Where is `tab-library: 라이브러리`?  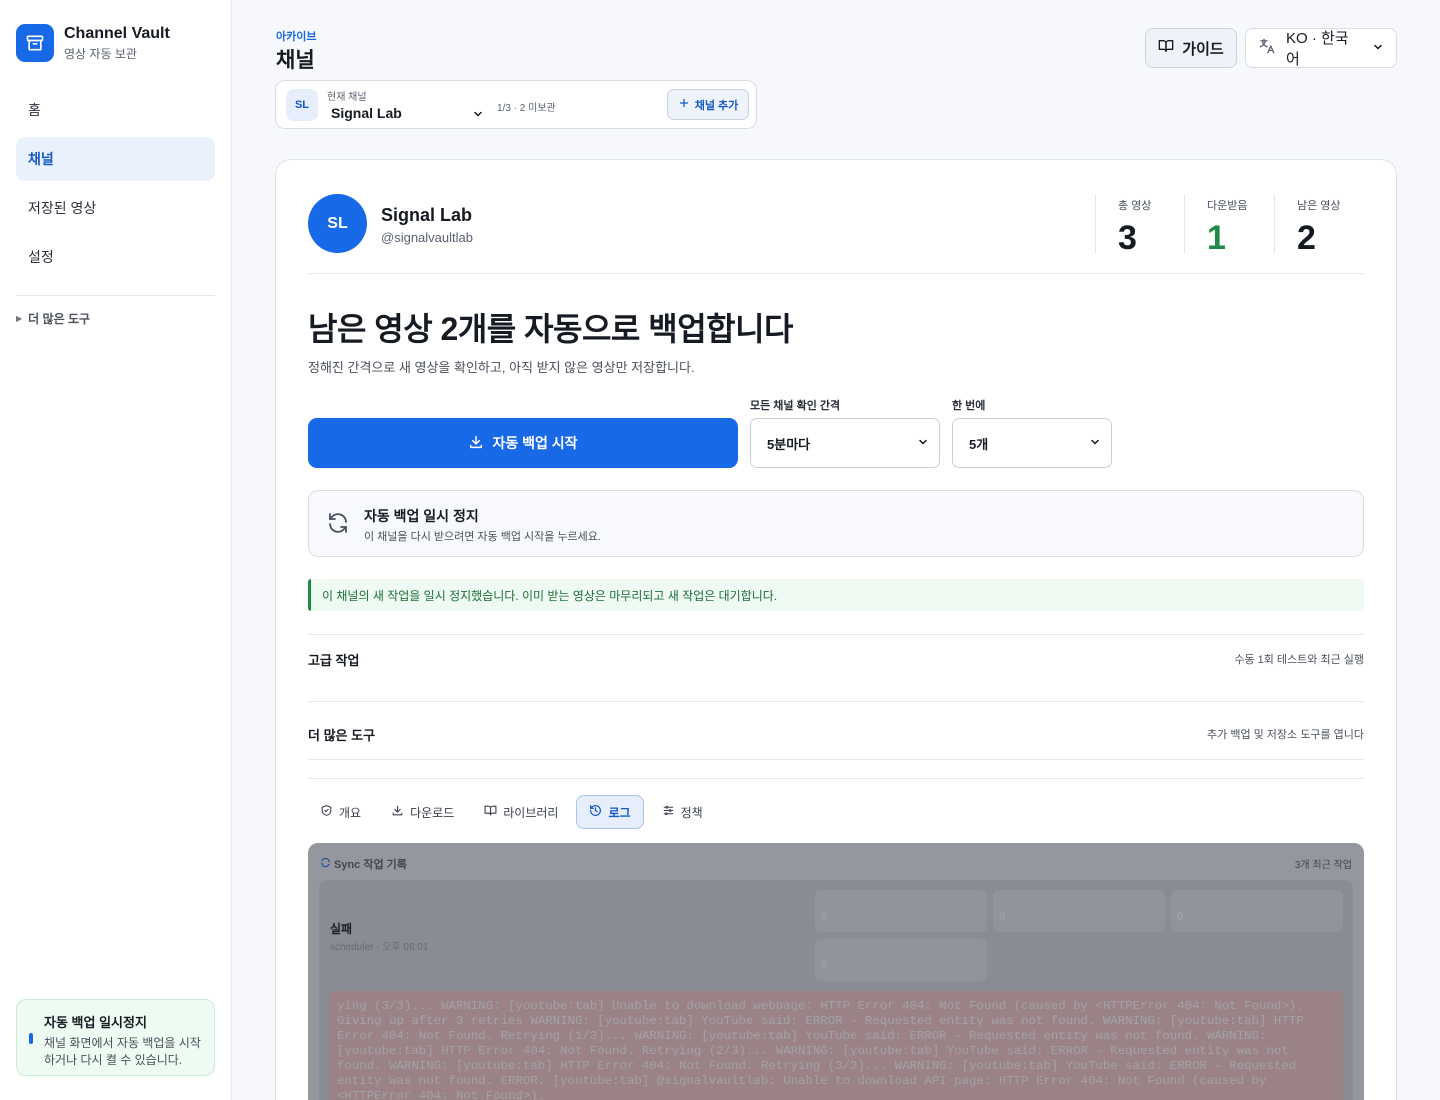
tab-library: 라이브러리 is located at coordinates (521, 812).